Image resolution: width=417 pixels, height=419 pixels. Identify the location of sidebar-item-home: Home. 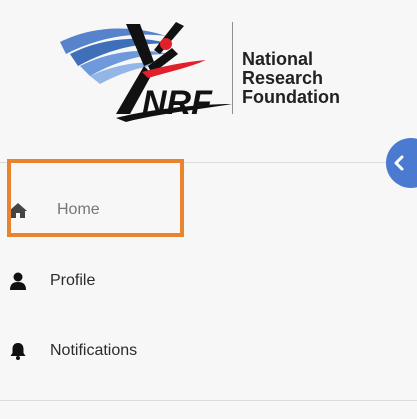
(150, 210).